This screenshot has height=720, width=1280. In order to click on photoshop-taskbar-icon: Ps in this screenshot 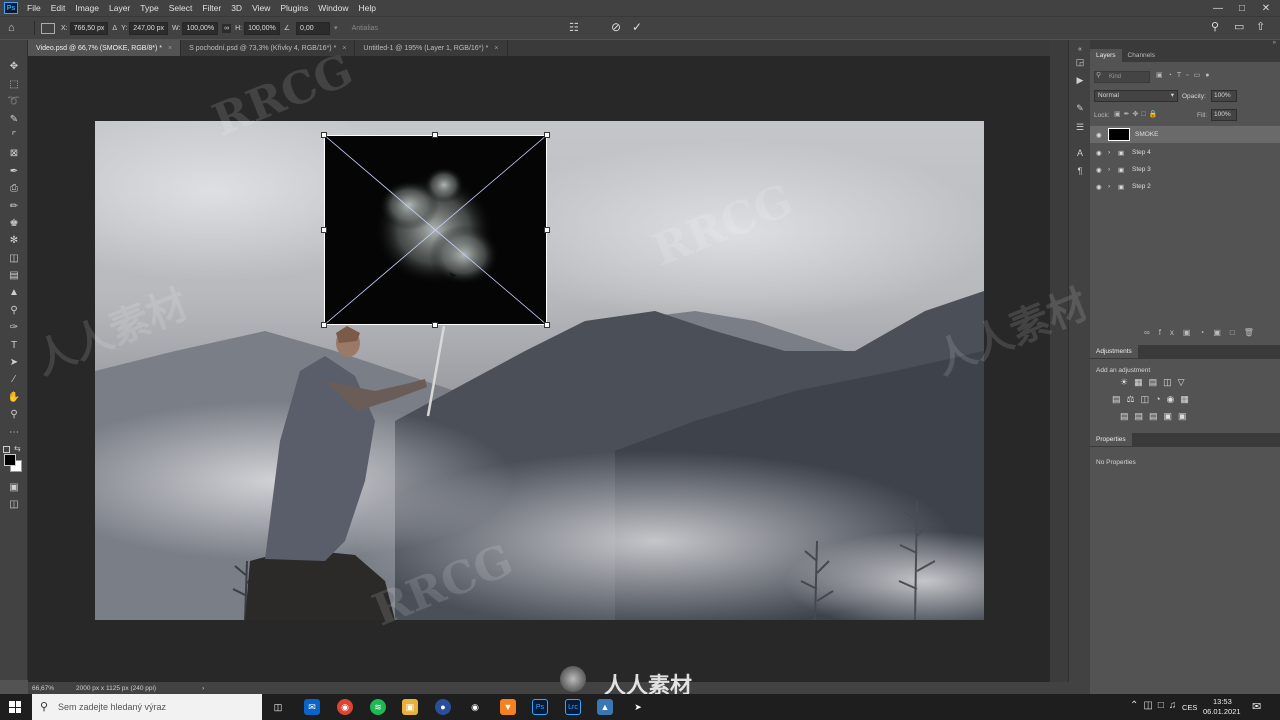, I will do `click(540, 707)`.